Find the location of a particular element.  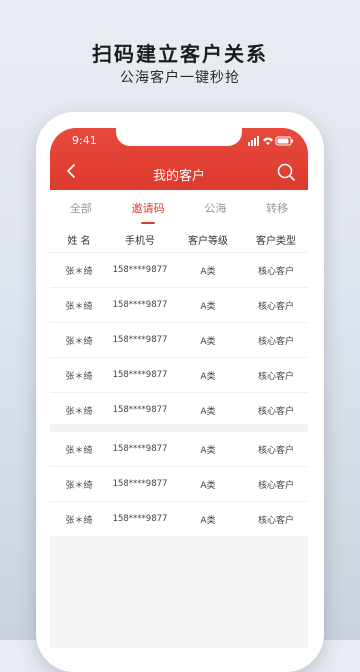

search-icon is located at coordinates (286, 172).